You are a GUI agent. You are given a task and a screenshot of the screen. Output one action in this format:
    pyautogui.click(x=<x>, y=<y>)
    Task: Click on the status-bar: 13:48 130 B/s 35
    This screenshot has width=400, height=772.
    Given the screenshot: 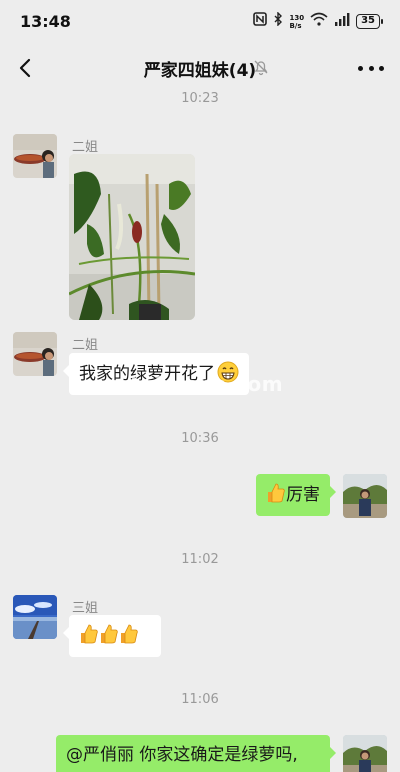 What is the action you would take?
    pyautogui.click(x=200, y=22)
    